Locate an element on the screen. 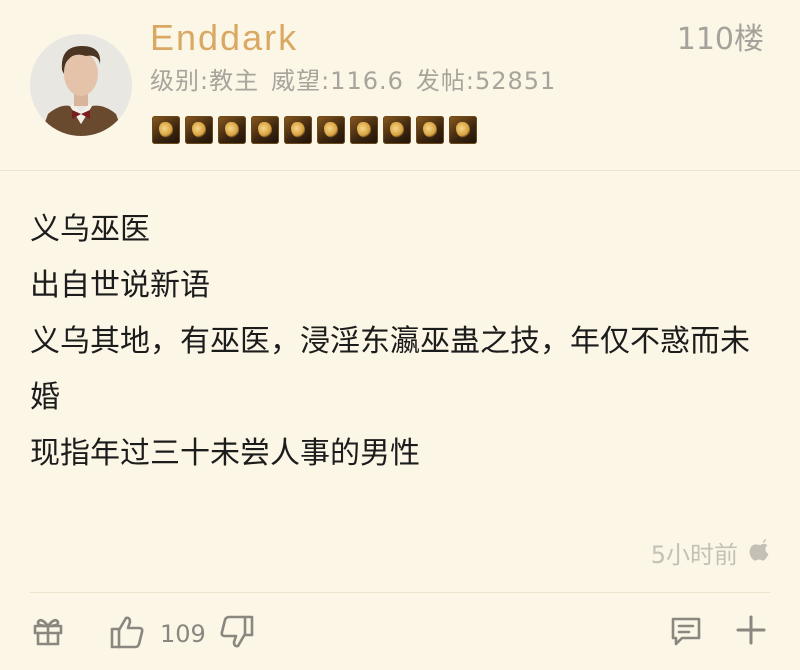 This screenshot has width=800, height=670. more-button is located at coordinates (751, 632).